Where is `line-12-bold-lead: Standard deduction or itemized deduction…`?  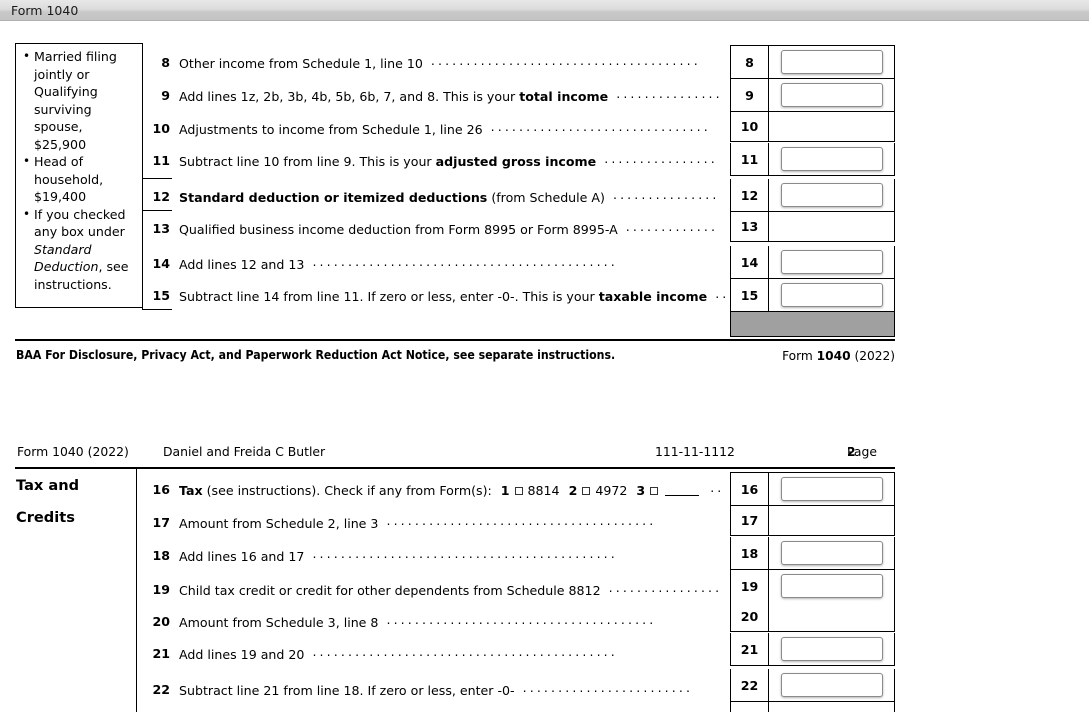 line-12-bold-lead: Standard deduction or itemized deduction… is located at coordinates (333, 197).